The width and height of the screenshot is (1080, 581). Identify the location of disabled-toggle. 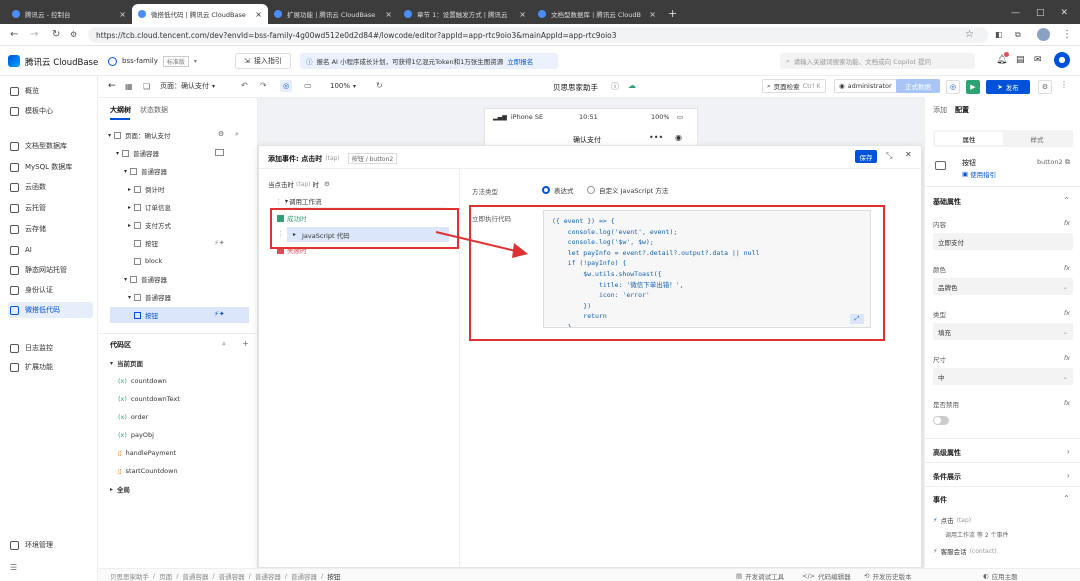
(941, 420).